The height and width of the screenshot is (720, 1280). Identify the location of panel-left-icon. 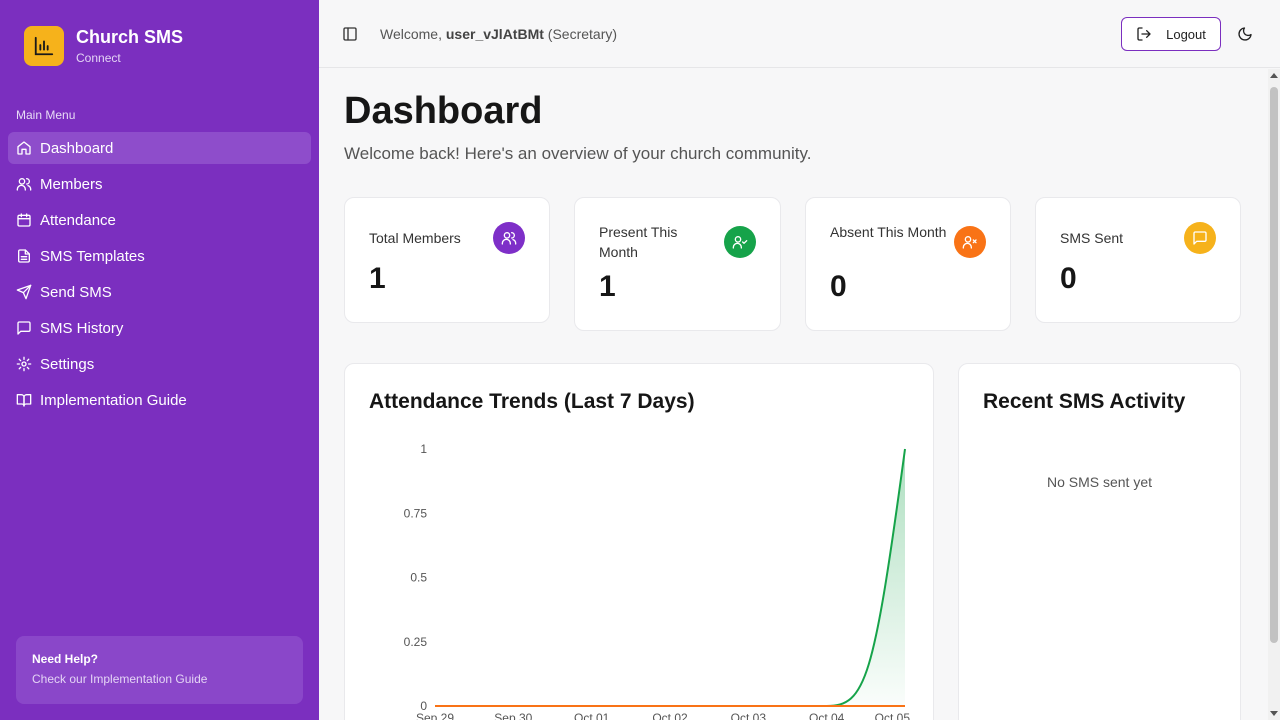
(350, 33).